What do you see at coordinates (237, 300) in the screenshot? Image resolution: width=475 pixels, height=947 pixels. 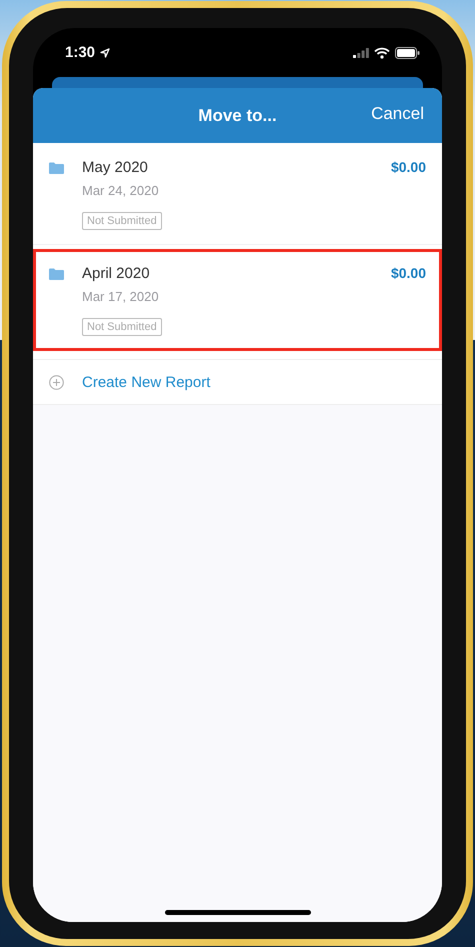 I see `report-row: April 2020 Mar 17, 2020 Not Submitted $0.00` at bounding box center [237, 300].